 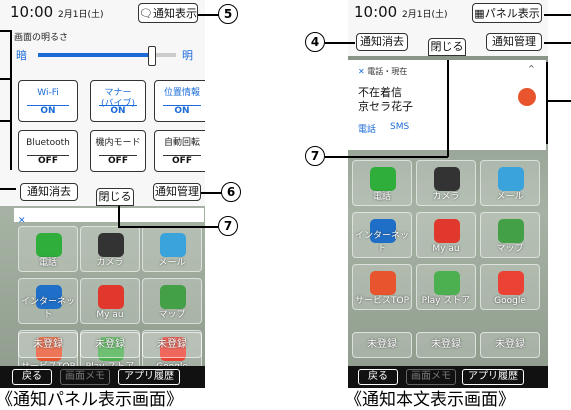 What do you see at coordinates (48, 151) in the screenshot?
I see `quick-tile: Bluetooth OFF` at bounding box center [48, 151].